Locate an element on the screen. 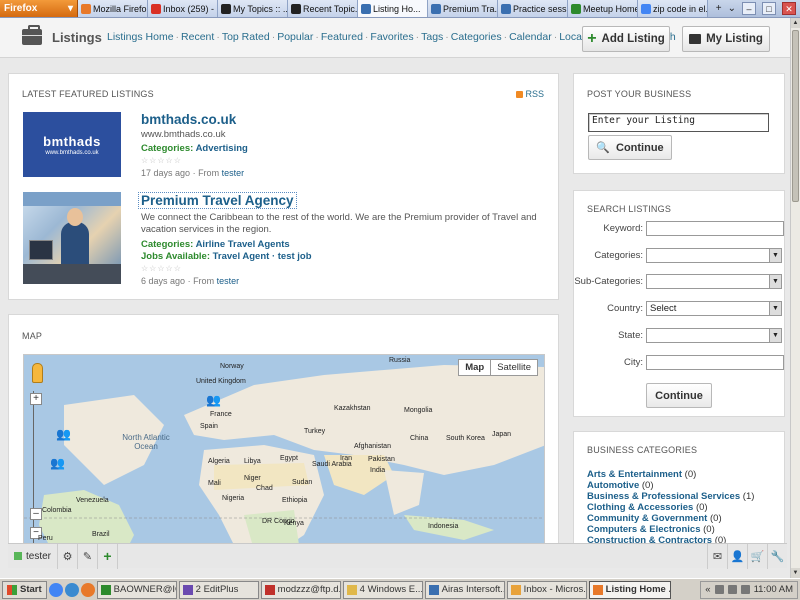 The image size is (800, 600). scroll-up-icon: ▲ is located at coordinates (795, 23).